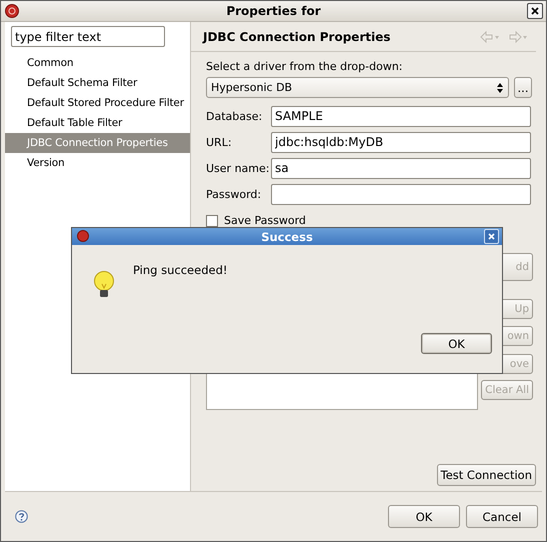 This screenshot has height=542, width=547. I want to click on sidebar-item: Common, so click(97, 63).